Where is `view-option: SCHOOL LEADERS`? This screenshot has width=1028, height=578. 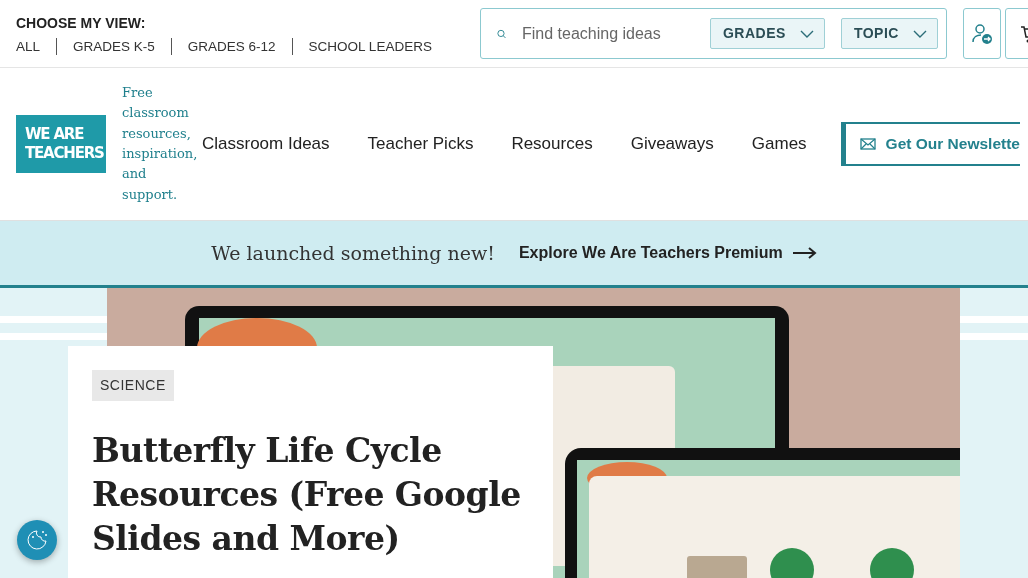 view-option: SCHOOL LEADERS is located at coordinates (369, 46).